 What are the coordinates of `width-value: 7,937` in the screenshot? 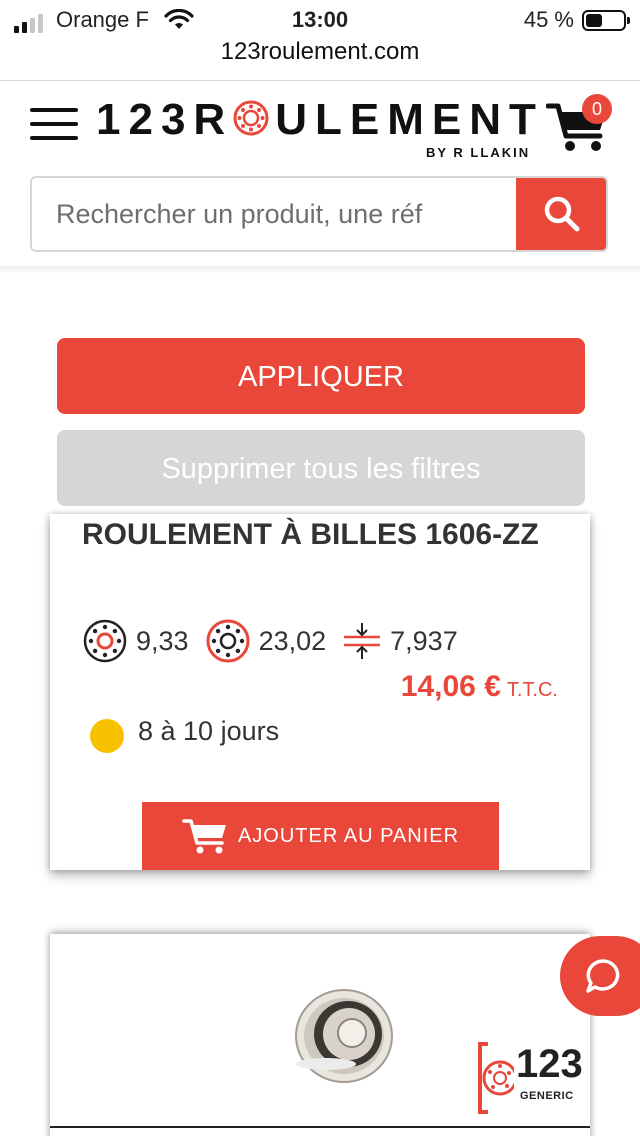 It's located at (424, 640).